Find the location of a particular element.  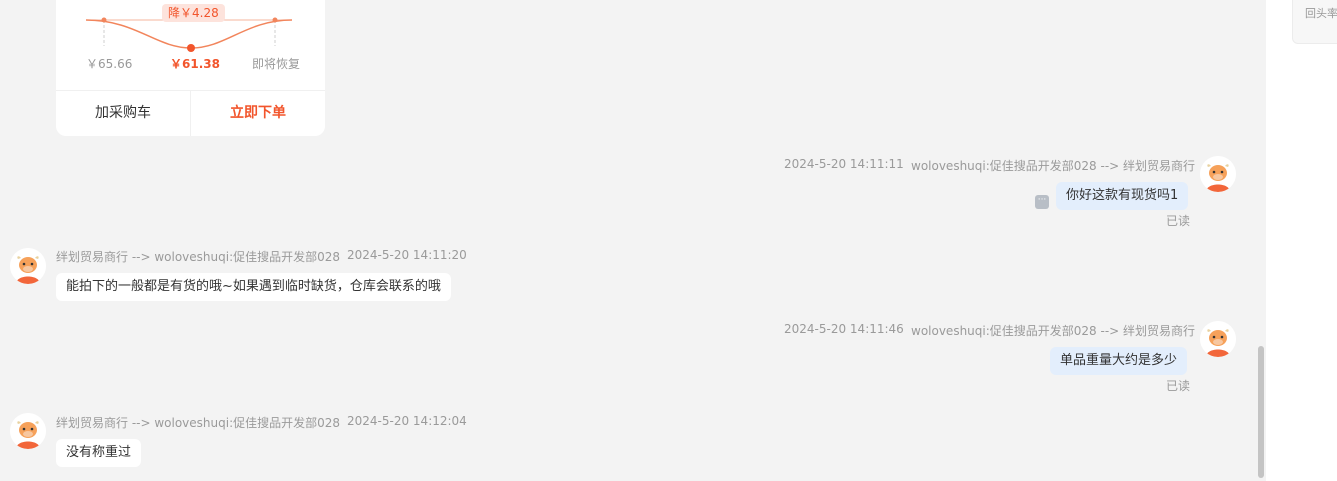

message-bubble: 没有称重过 is located at coordinates (99, 453).